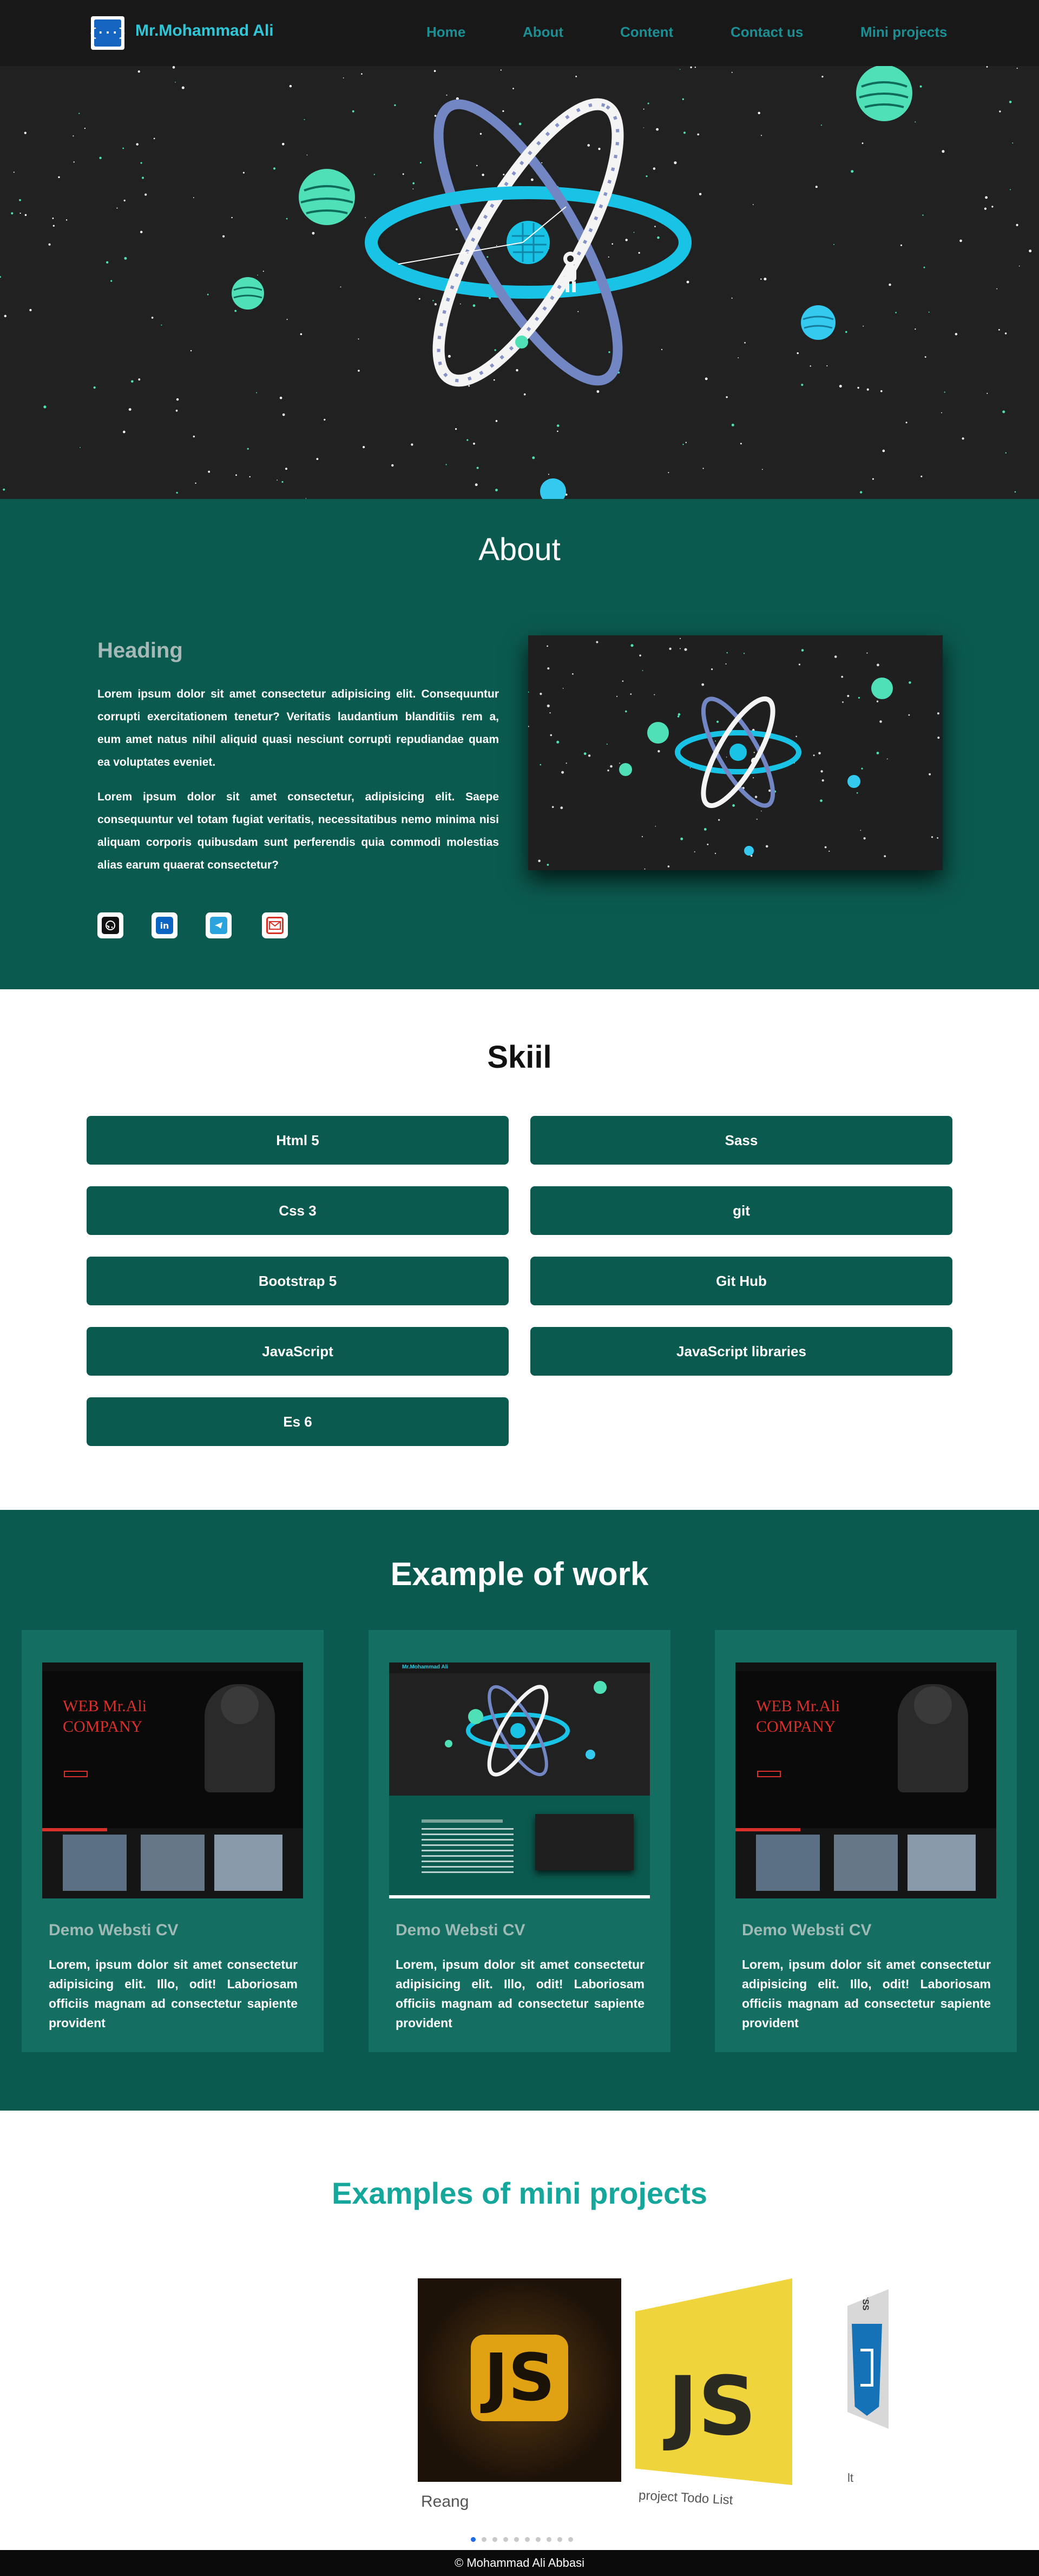 The height and width of the screenshot is (2576, 1039). I want to click on logo: {···}, so click(108, 33).